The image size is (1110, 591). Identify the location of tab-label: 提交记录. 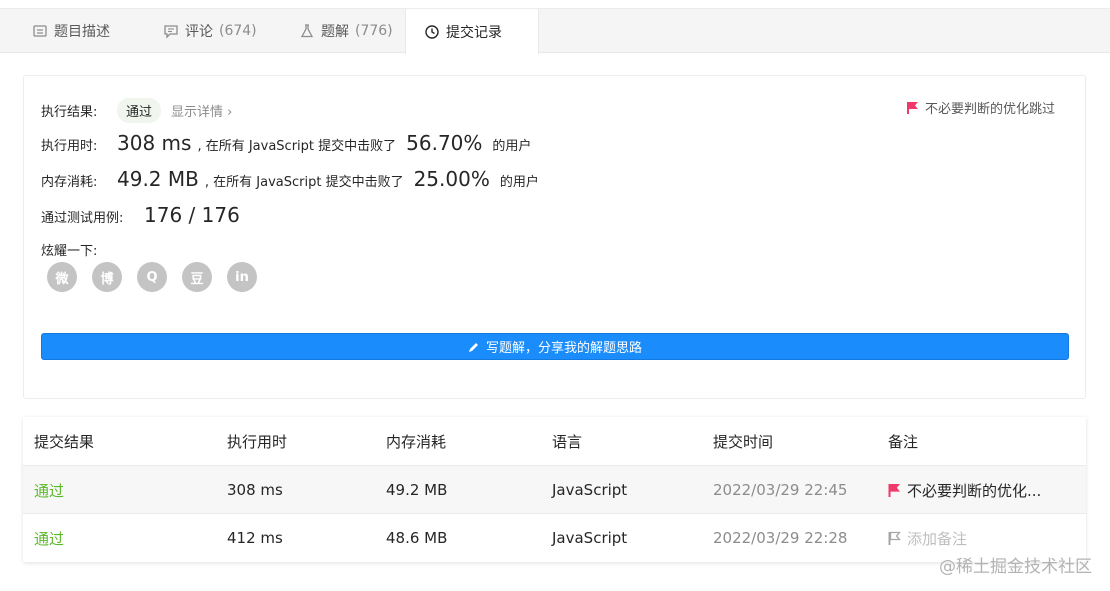
(474, 32).